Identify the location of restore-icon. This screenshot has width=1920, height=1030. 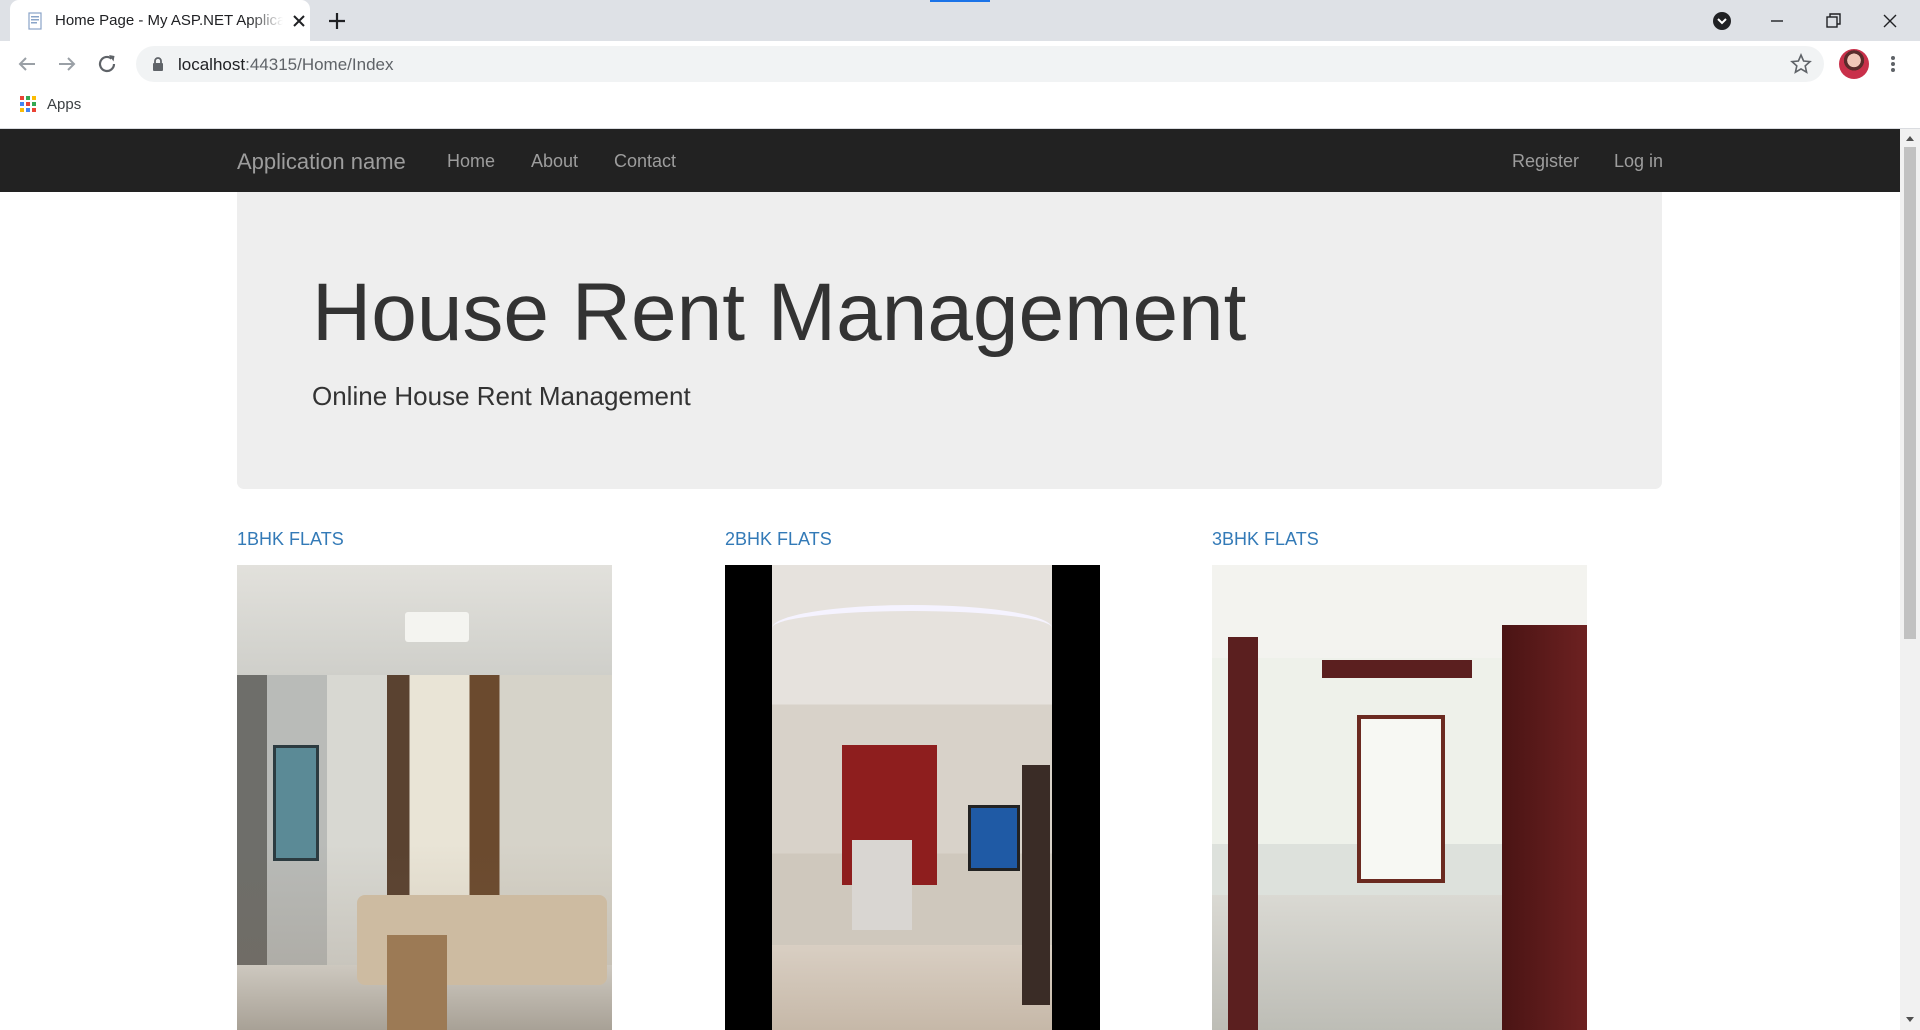
(1833, 21).